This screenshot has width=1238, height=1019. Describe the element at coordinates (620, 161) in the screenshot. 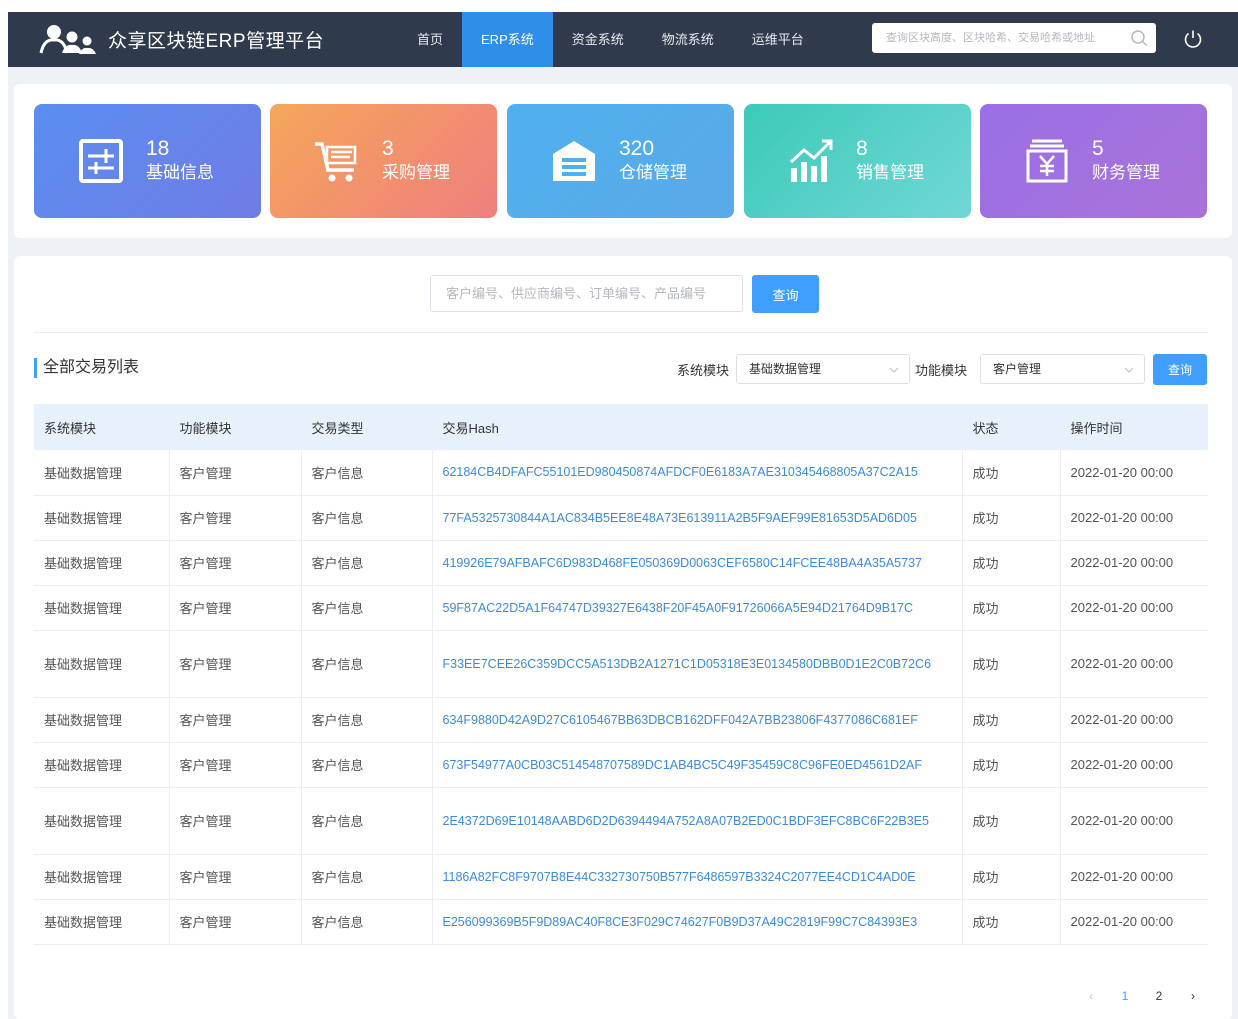

I see `card-warehouse: 320 仓储管理` at that location.